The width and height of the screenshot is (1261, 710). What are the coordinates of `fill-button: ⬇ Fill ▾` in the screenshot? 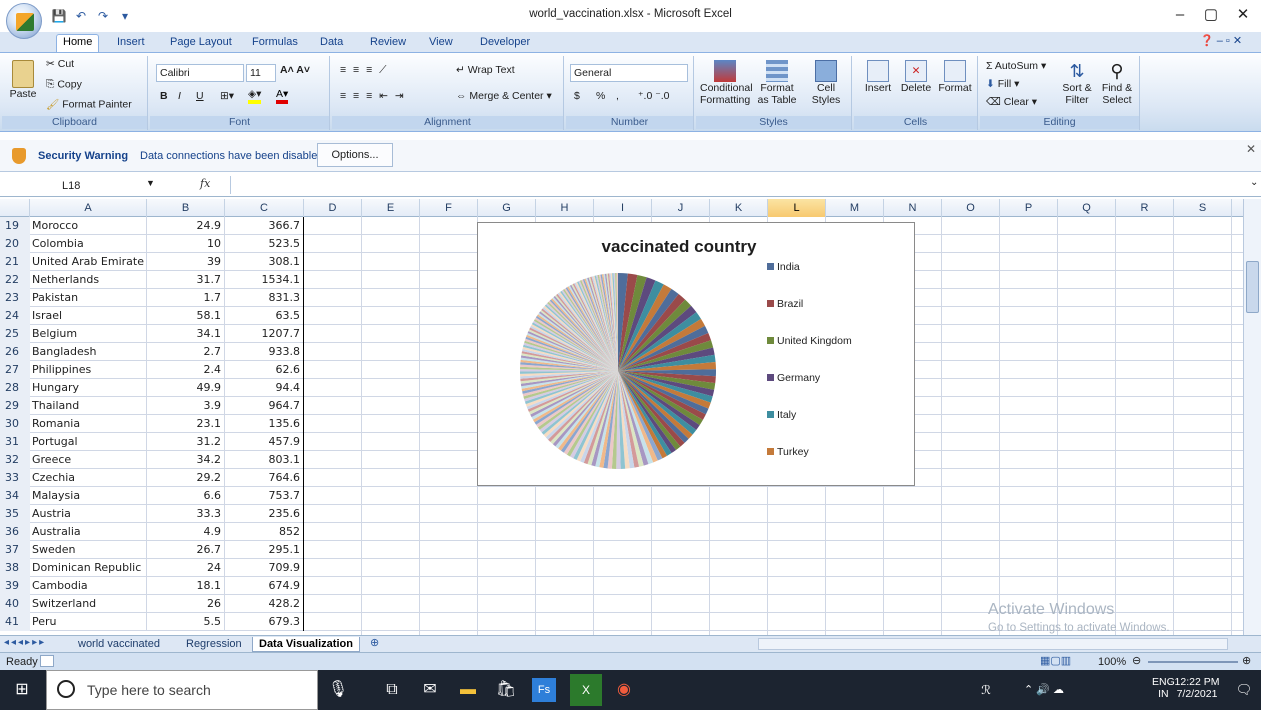 It's located at (1002, 84).